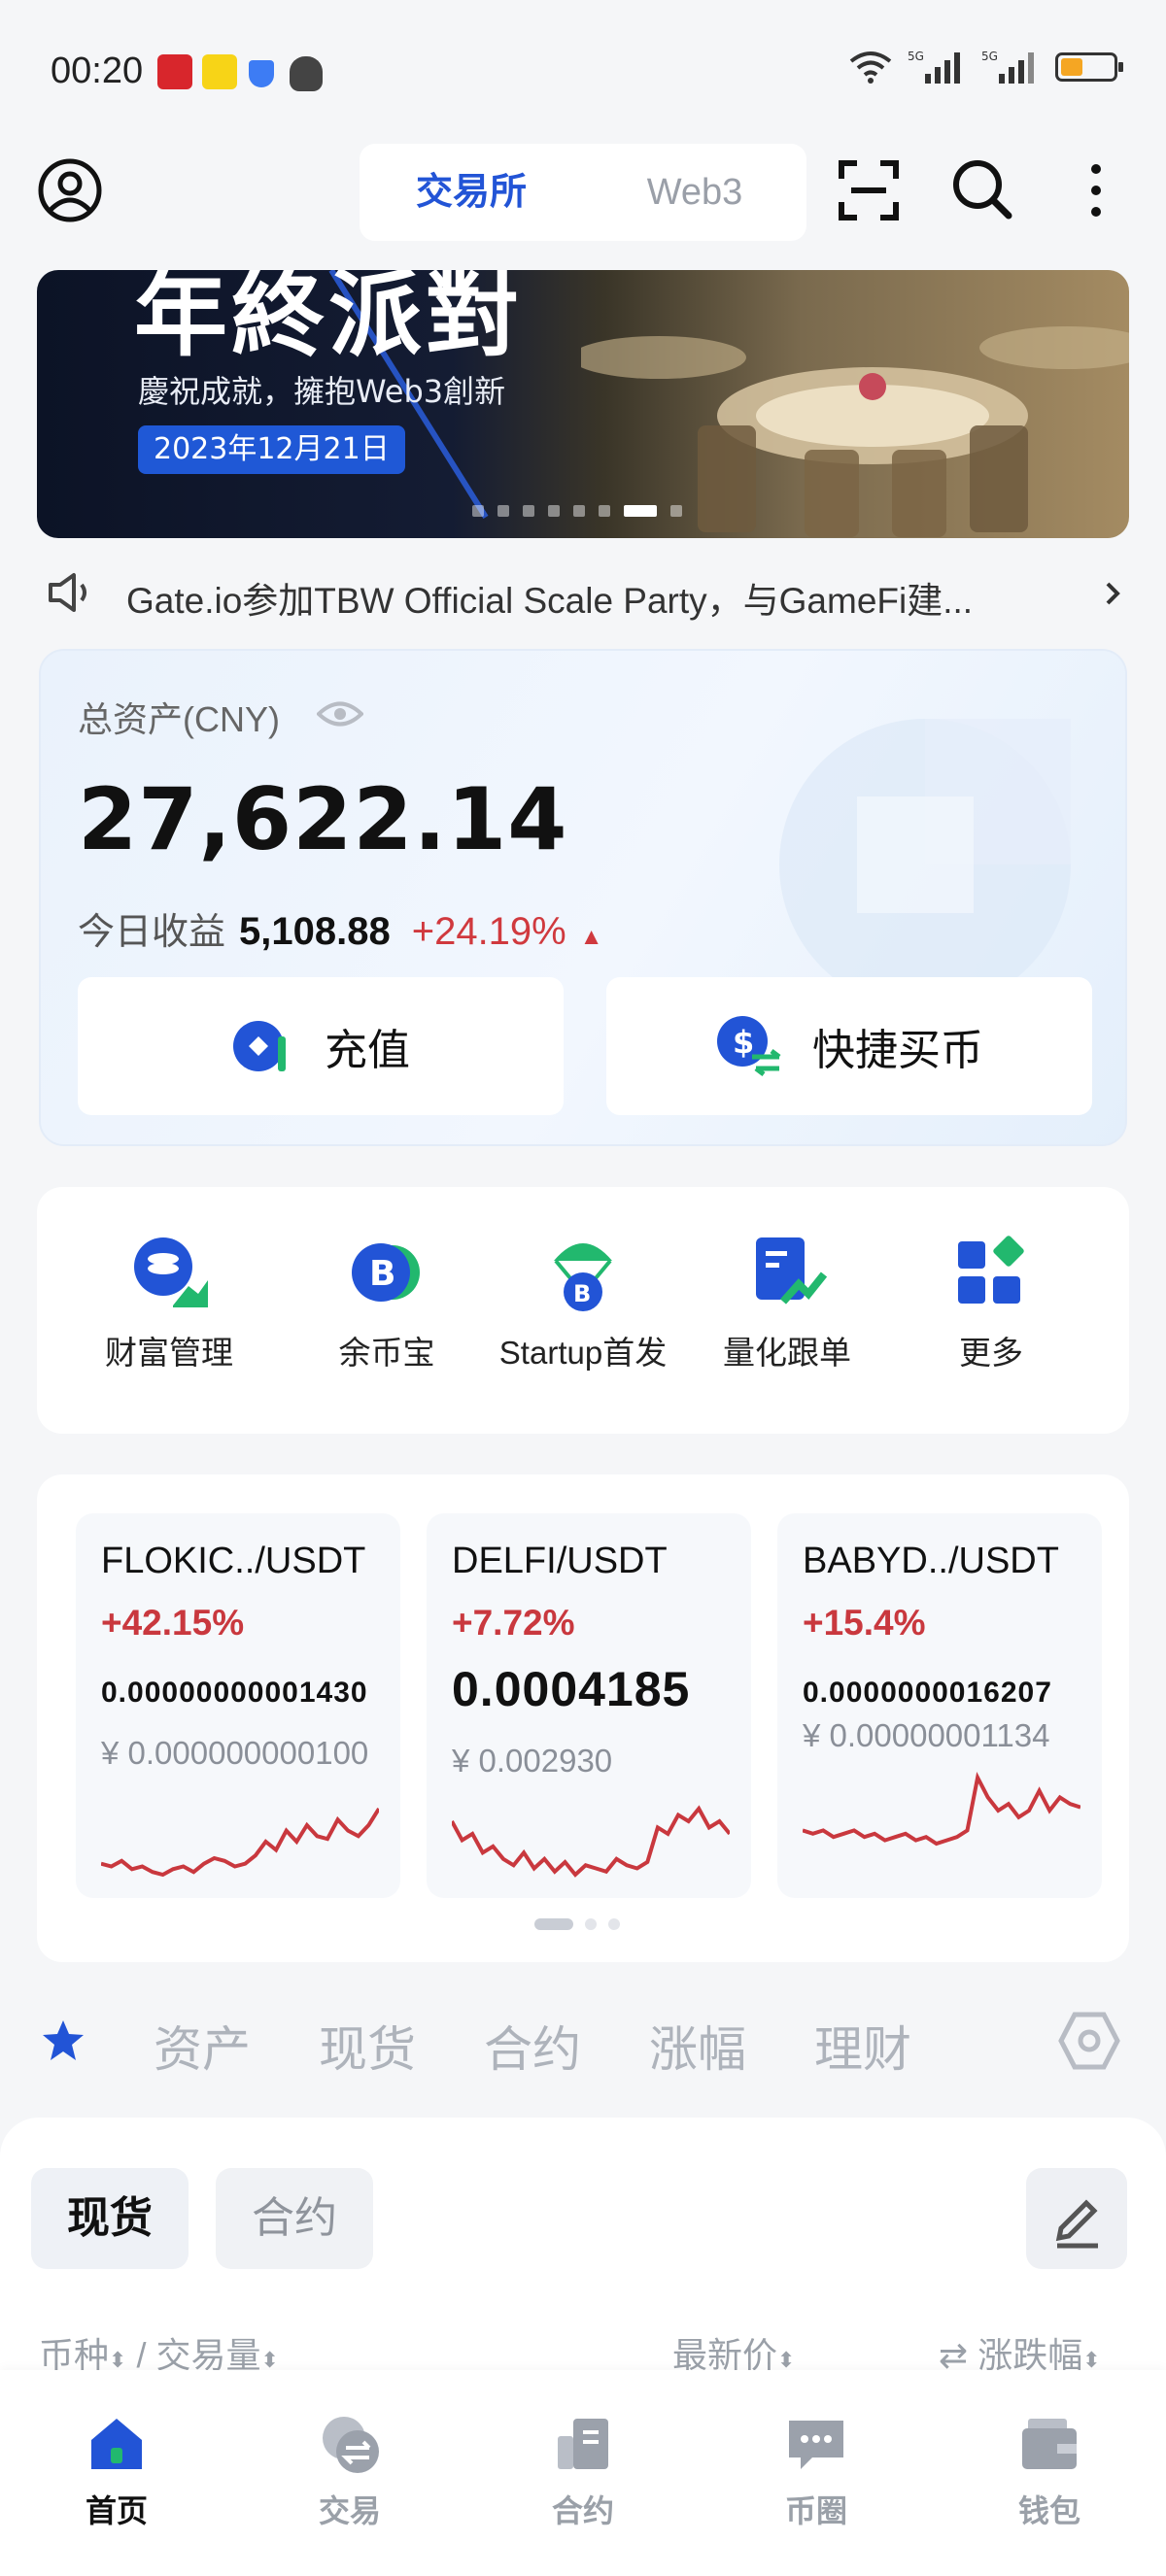 The height and width of the screenshot is (2576, 1166). I want to click on promo-banner: 年終派對 慶祝成就，擁抱Web3創新 2023年12月21日, so click(583, 404).